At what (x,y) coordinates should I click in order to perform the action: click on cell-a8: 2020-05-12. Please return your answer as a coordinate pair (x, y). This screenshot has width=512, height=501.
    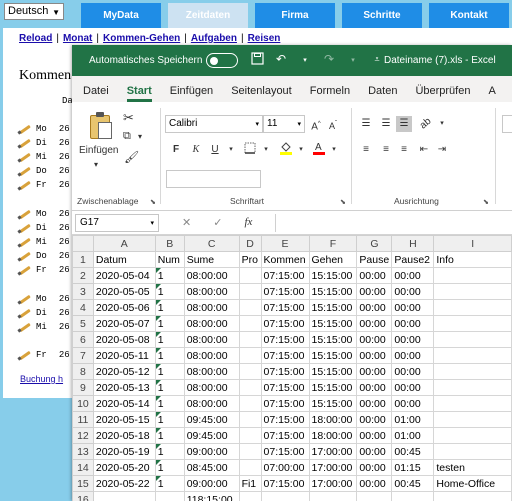
    Looking at the image, I should click on (124, 371).